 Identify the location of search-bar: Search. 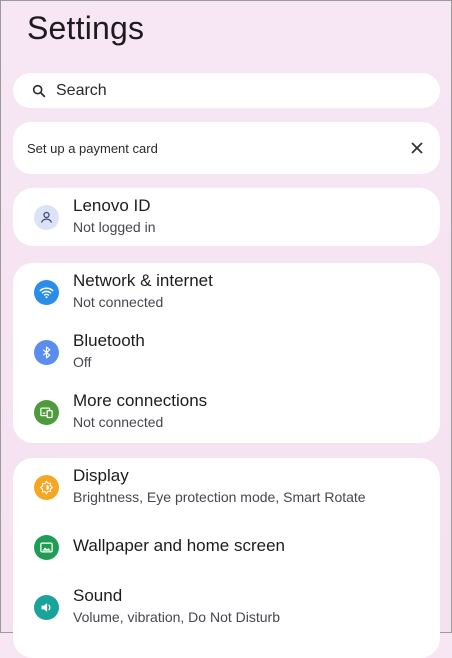
(226, 90).